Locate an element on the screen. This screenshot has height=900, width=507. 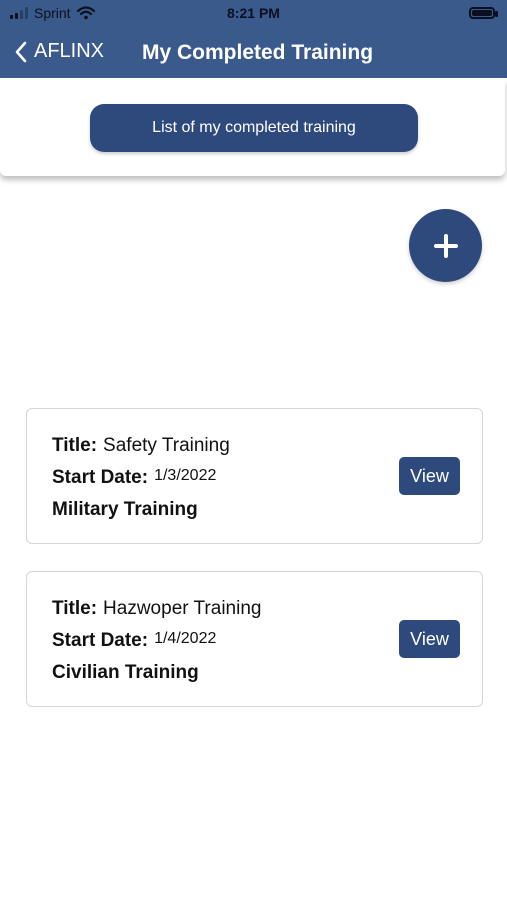
battery-icon is located at coordinates (483, 13).